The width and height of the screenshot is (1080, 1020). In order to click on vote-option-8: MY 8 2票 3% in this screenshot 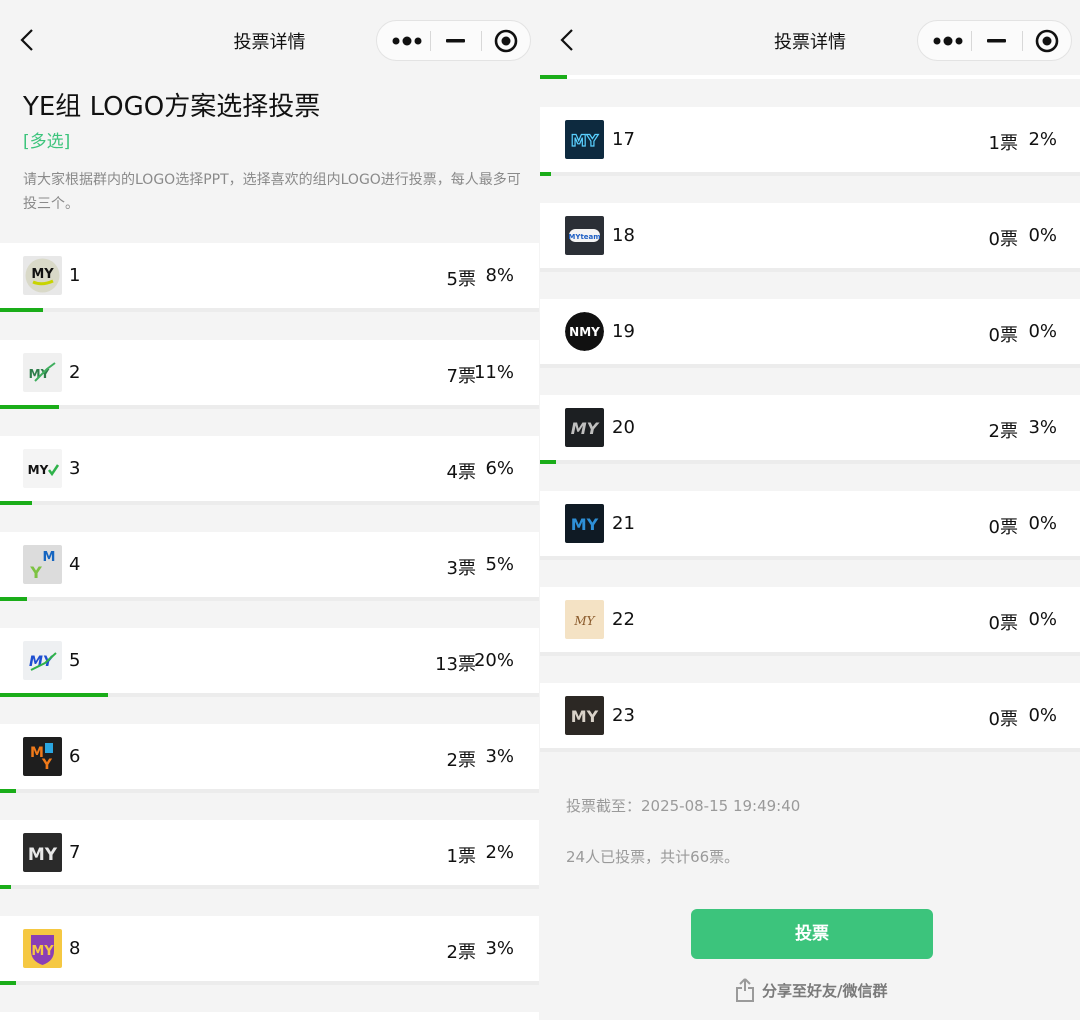, I will do `click(269, 950)`.